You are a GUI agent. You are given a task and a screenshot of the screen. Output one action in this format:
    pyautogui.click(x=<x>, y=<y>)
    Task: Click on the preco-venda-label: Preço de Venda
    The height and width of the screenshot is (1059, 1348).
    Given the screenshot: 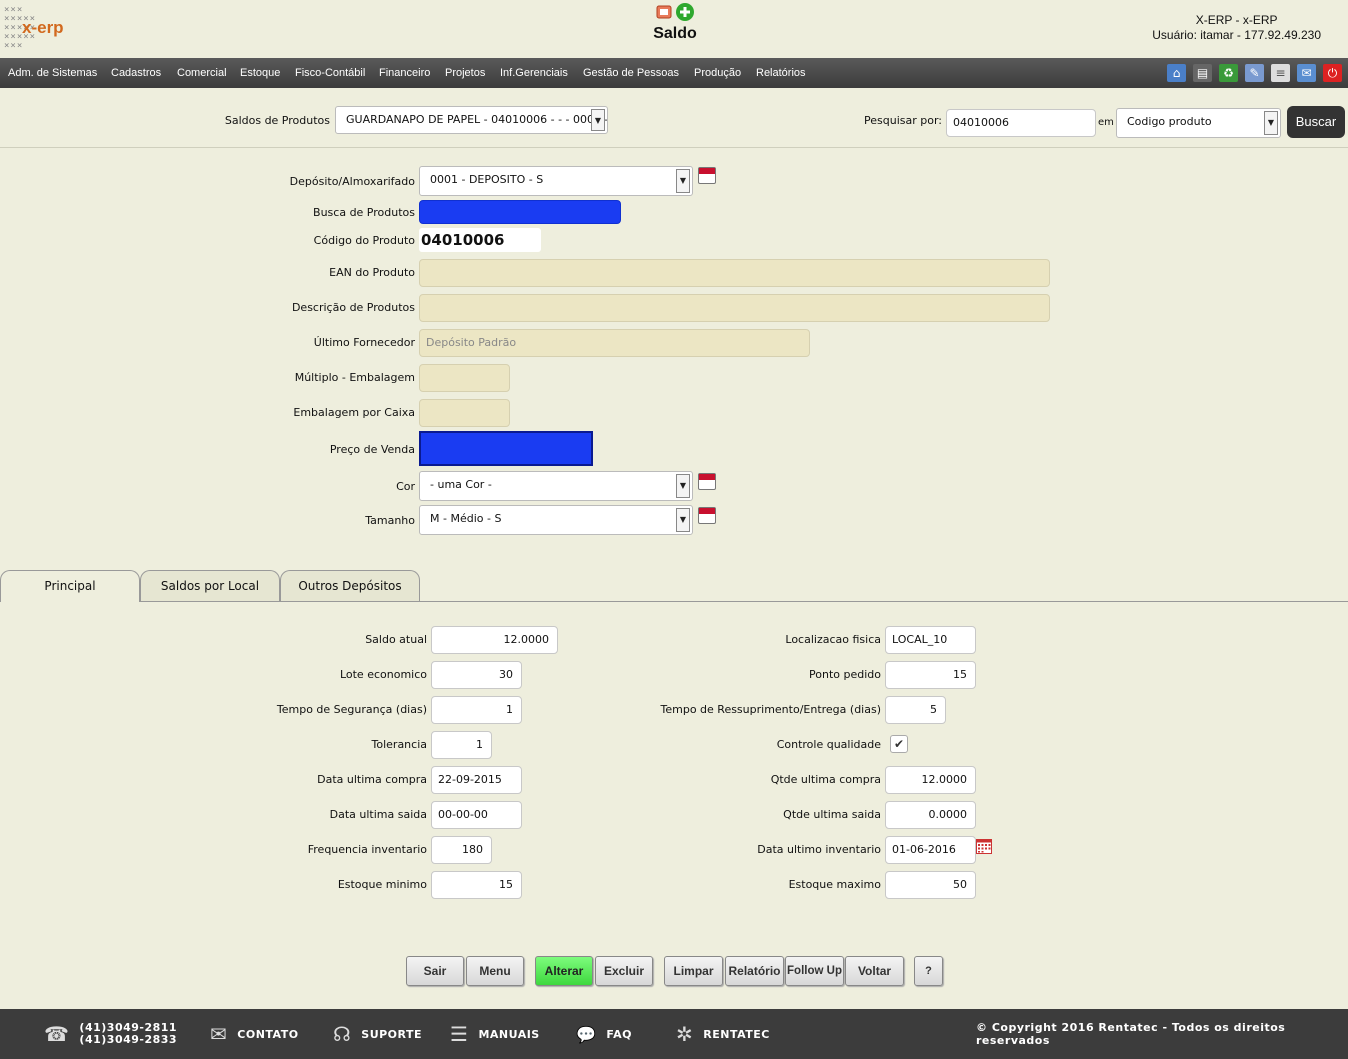 What is the action you would take?
    pyautogui.click(x=372, y=449)
    